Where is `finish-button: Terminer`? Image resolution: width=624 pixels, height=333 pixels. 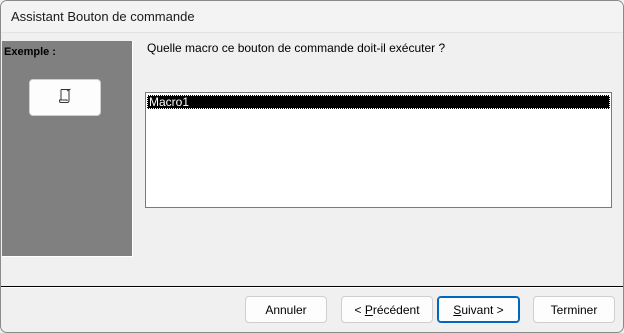
finish-button: Terminer is located at coordinates (574, 309).